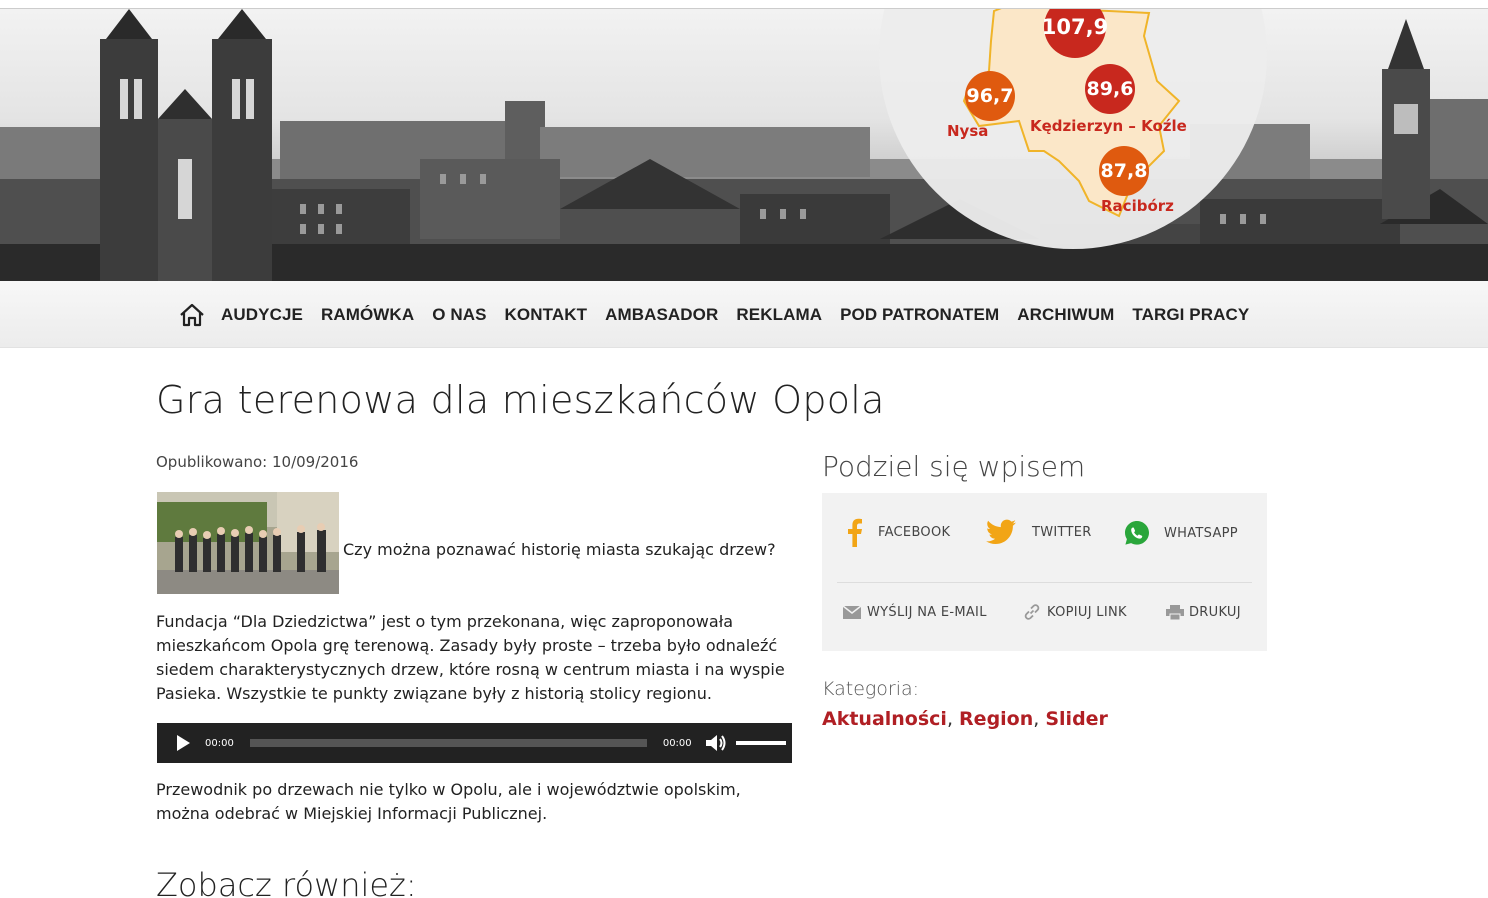  I want to click on share-email-label: WYŚLIJ NA E-MAIL, so click(927, 612).